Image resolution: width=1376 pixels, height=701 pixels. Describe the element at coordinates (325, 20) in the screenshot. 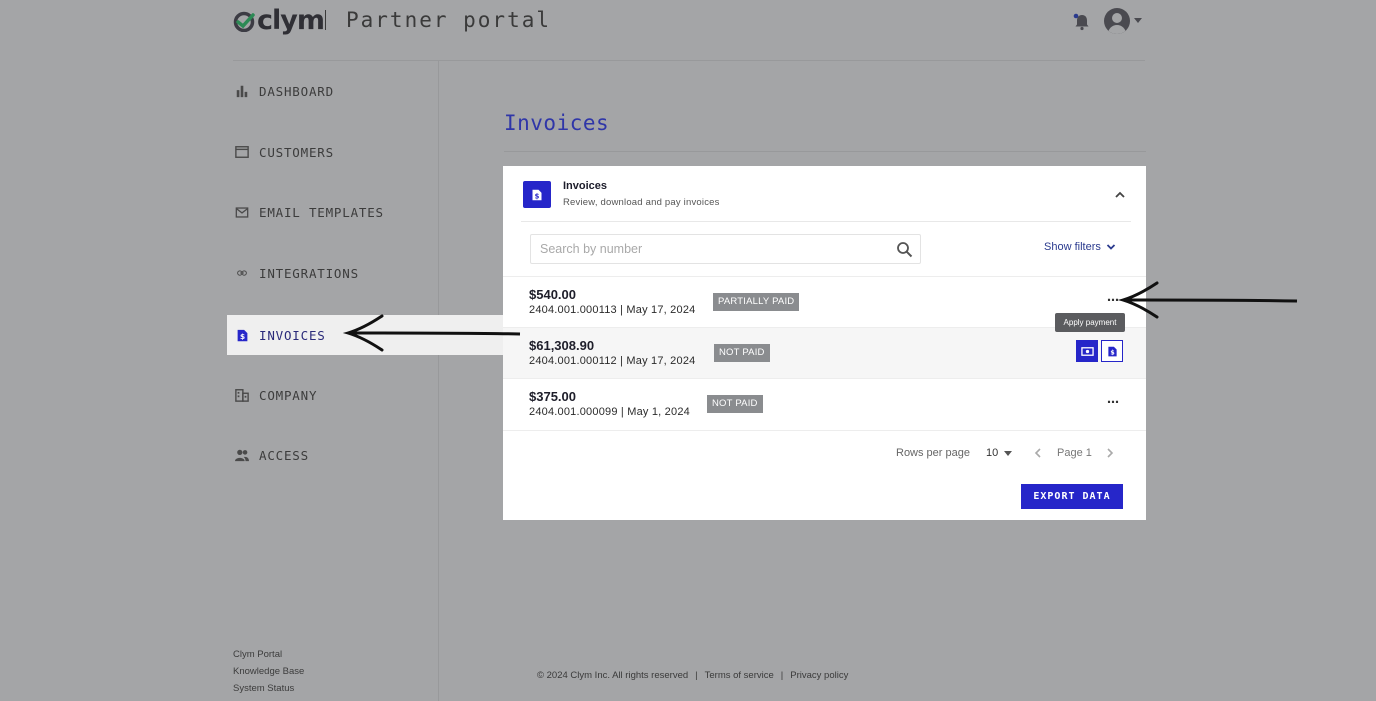

I see `logo-separator` at that location.